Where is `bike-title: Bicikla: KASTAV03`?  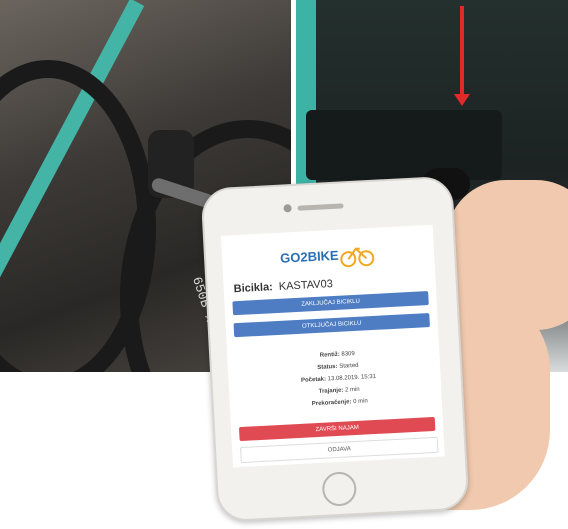
bike-title: Bicikla: KASTAV03 is located at coordinates (283, 286).